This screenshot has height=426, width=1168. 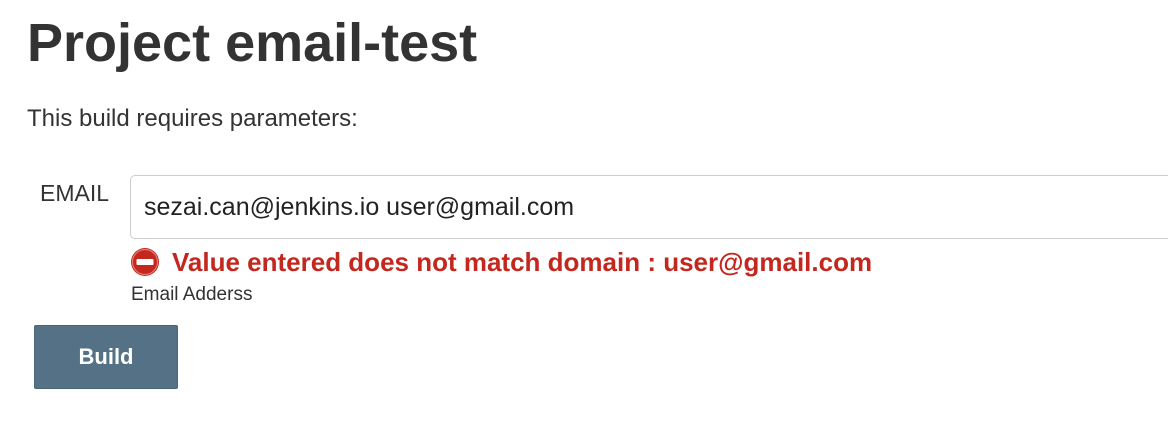 What do you see at coordinates (145, 262) in the screenshot?
I see `error-icon` at bounding box center [145, 262].